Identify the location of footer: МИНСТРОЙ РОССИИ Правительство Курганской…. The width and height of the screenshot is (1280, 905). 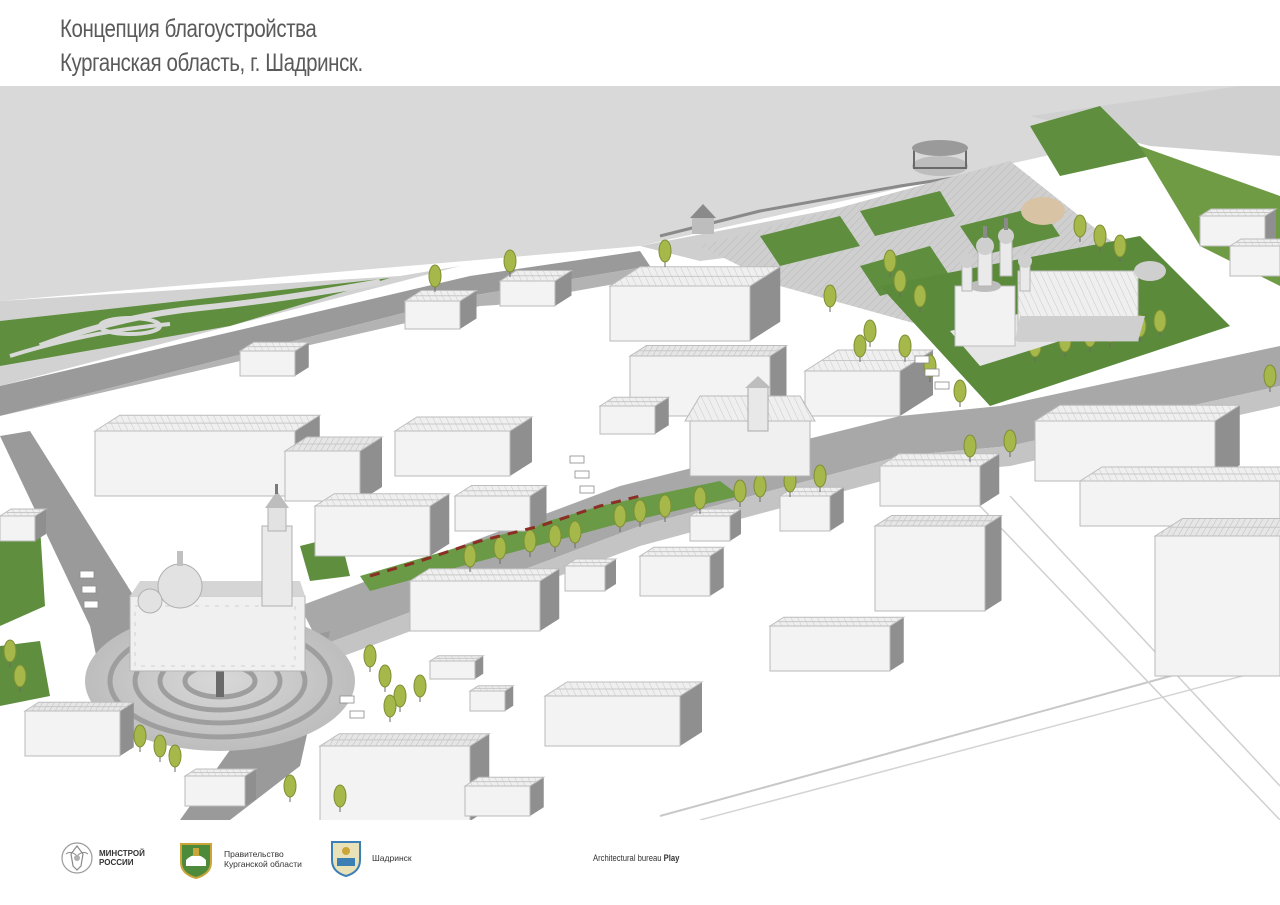
(640, 862).